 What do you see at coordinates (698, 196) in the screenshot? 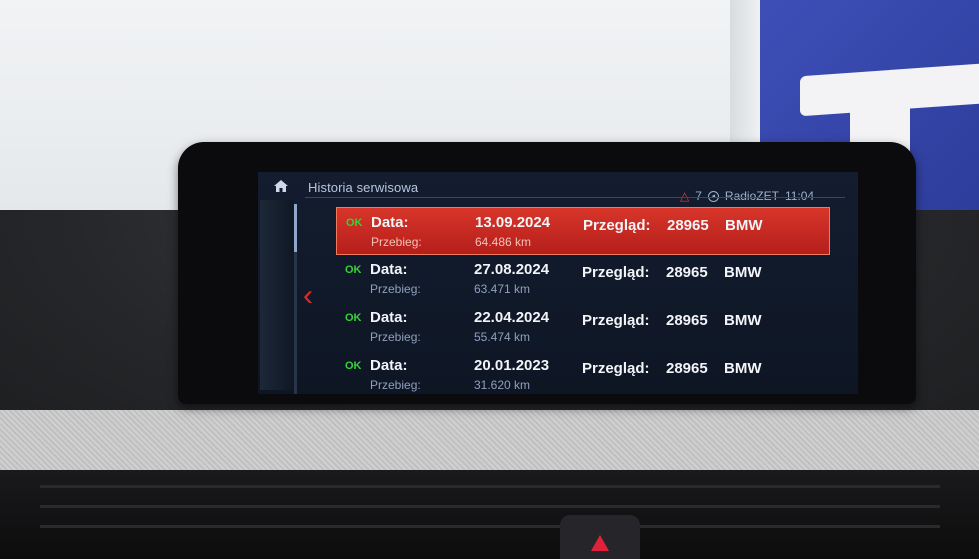
I see `warning-count: 7` at bounding box center [698, 196].